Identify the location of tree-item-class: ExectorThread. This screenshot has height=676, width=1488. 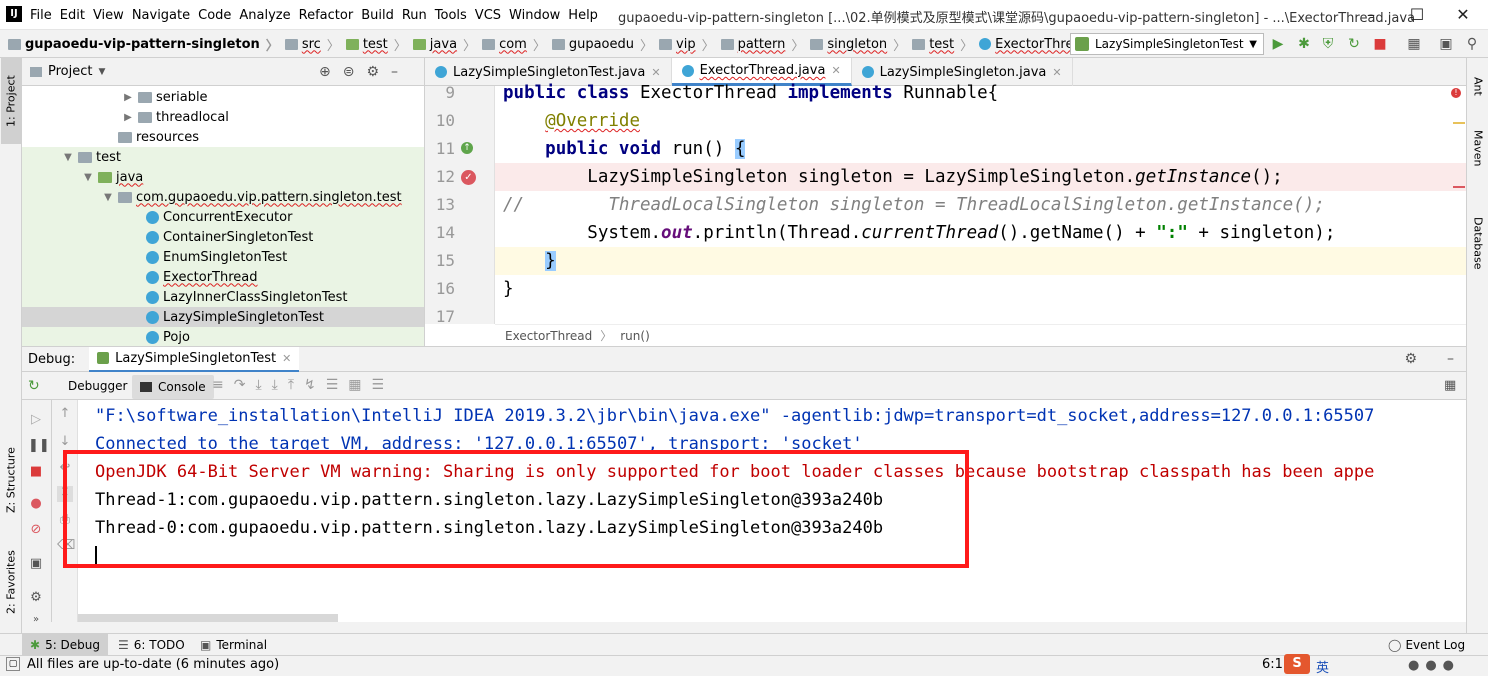
(223, 277).